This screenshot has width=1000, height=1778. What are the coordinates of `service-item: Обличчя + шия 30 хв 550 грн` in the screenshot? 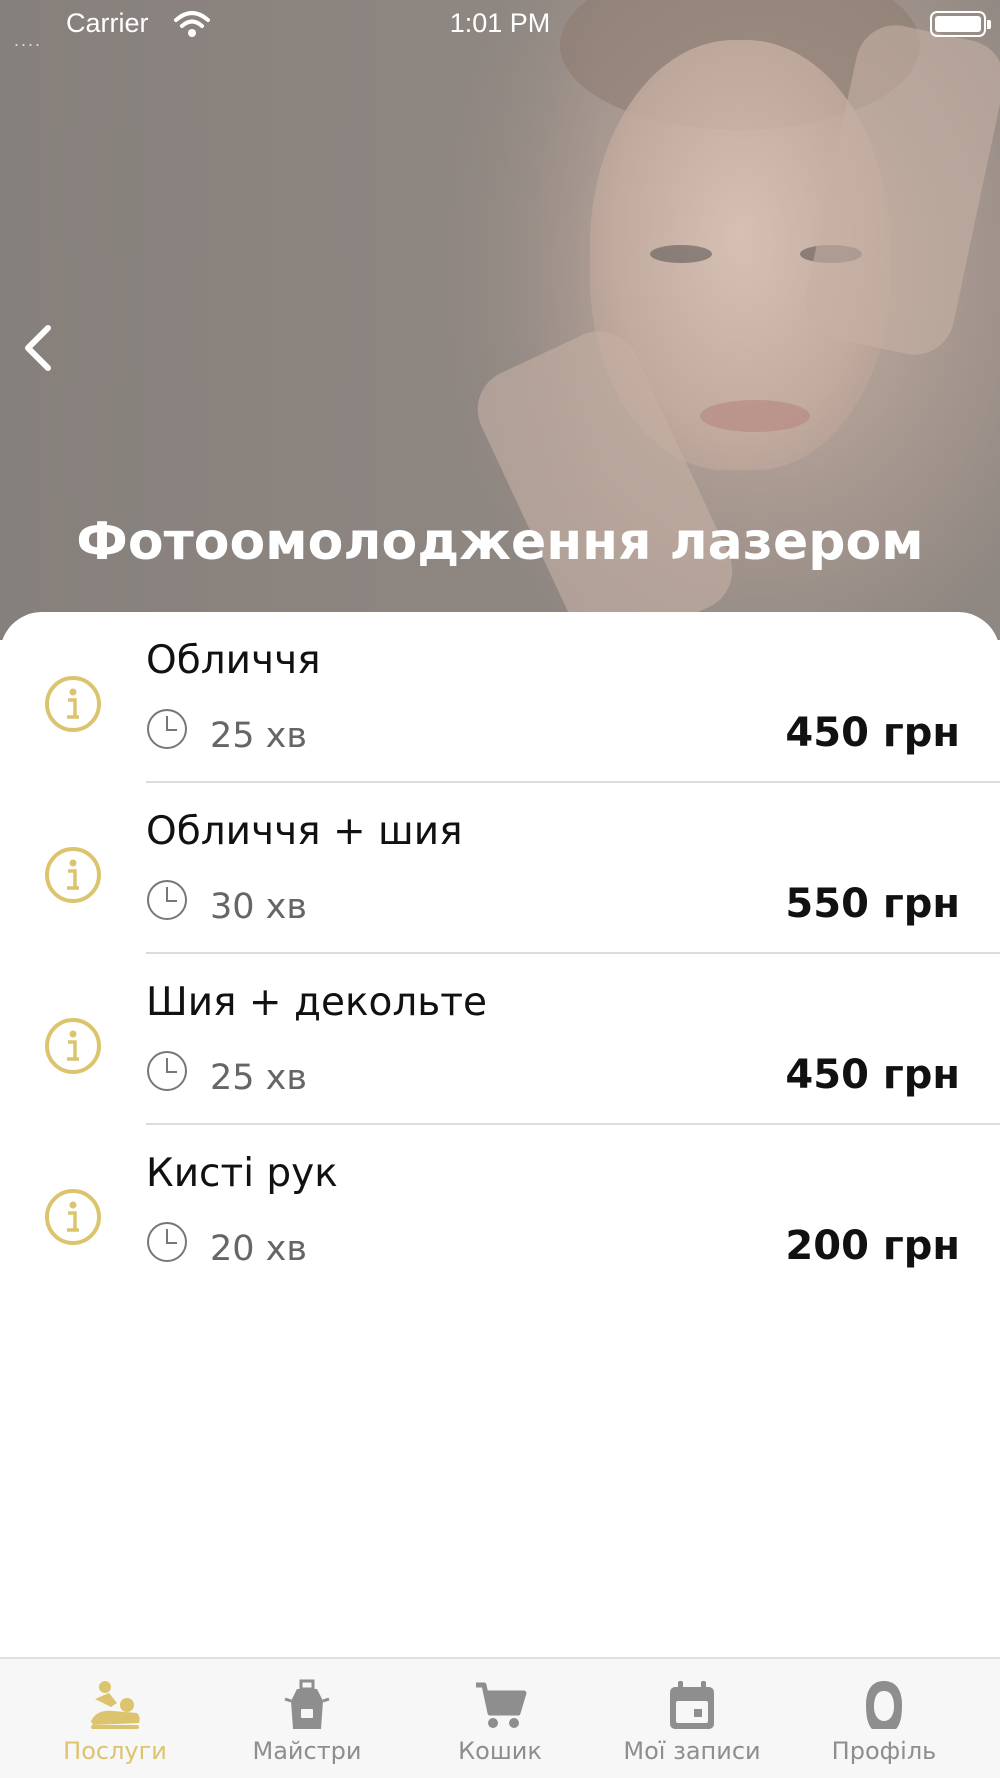 It's located at (500, 868).